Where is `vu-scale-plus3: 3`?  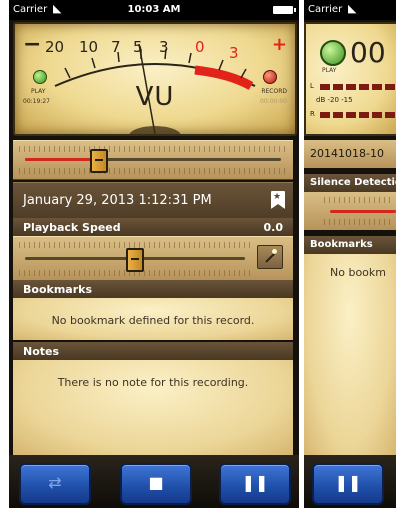 vu-scale-plus3: 3 is located at coordinates (234, 53).